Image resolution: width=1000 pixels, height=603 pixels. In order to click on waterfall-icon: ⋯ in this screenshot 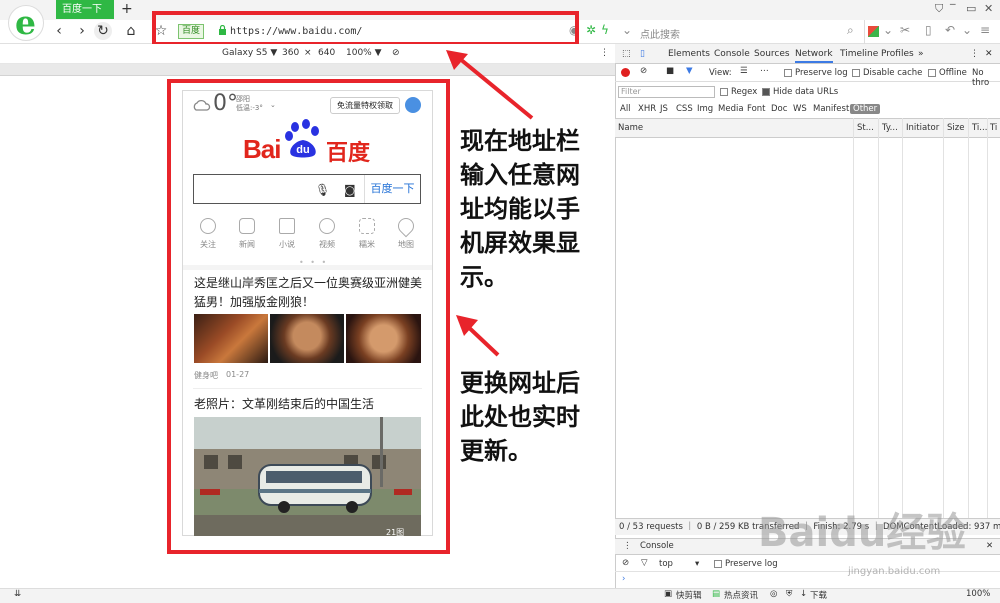, I will do `click(764, 71)`.